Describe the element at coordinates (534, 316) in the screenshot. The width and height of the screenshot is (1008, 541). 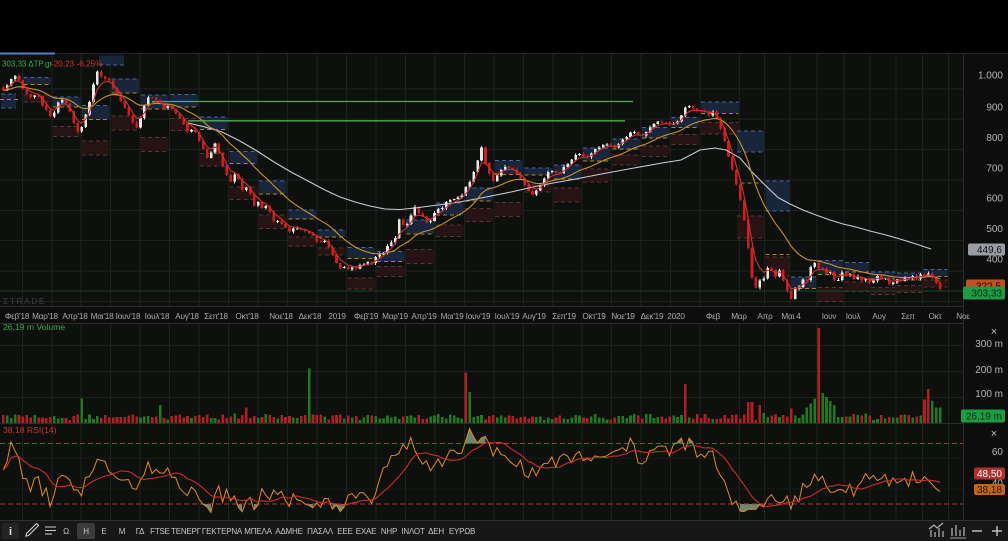
I see `svg-text: Αυγ'19` at that location.